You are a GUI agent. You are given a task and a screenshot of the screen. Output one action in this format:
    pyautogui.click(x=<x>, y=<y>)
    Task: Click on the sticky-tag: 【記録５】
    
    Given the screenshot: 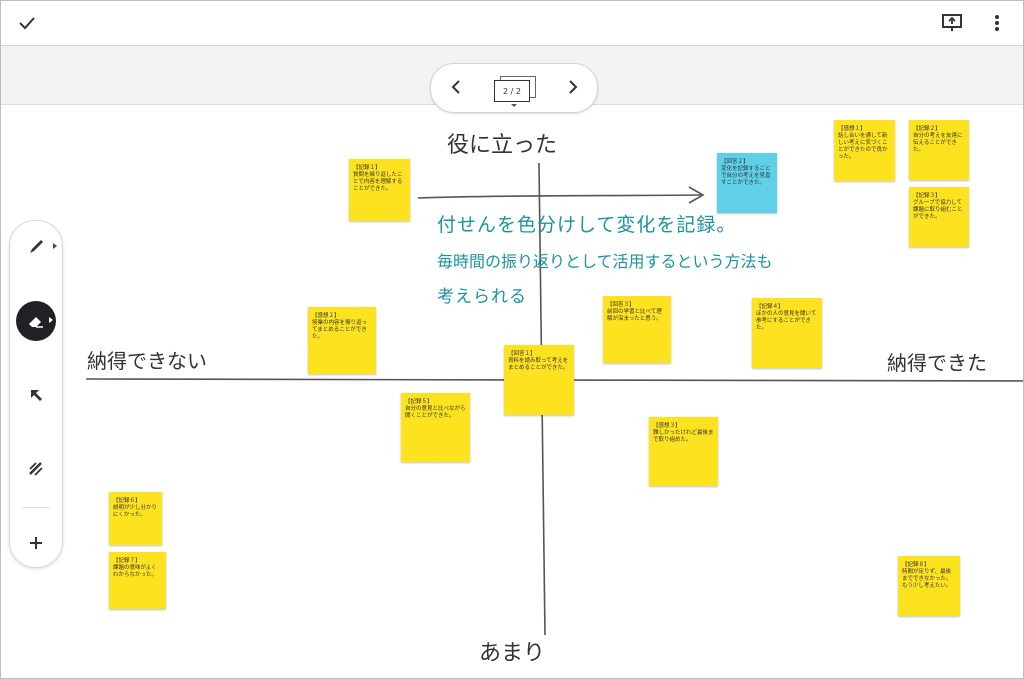 What is the action you would take?
    pyautogui.click(x=419, y=402)
    